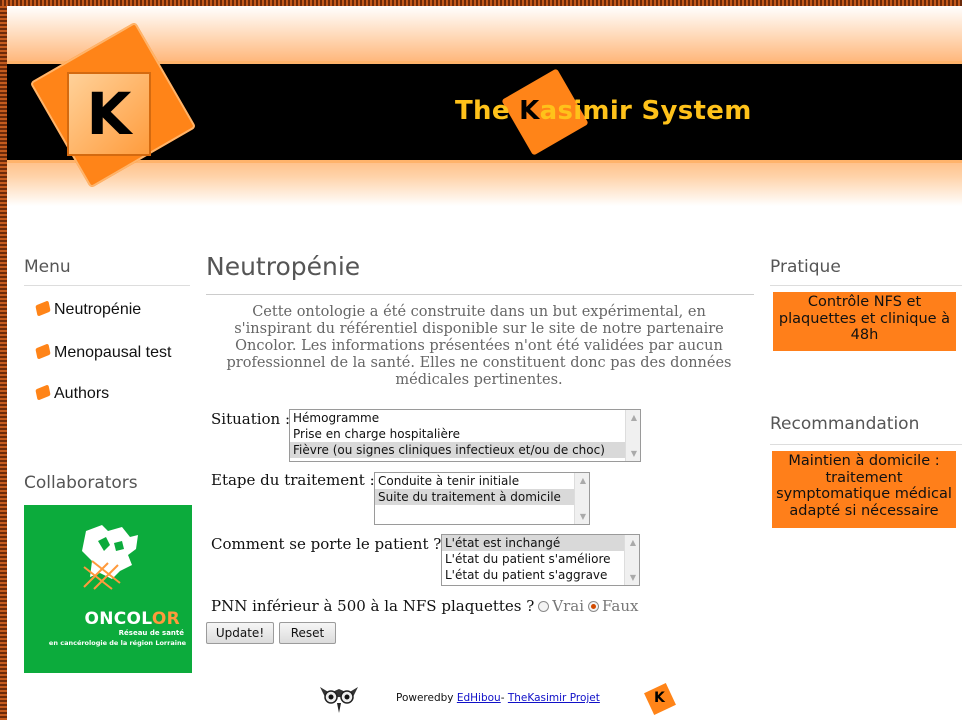 Image resolution: width=962 pixels, height=720 pixels. Describe the element at coordinates (251, 419) in the screenshot. I see `situation-label: Situation :` at that location.